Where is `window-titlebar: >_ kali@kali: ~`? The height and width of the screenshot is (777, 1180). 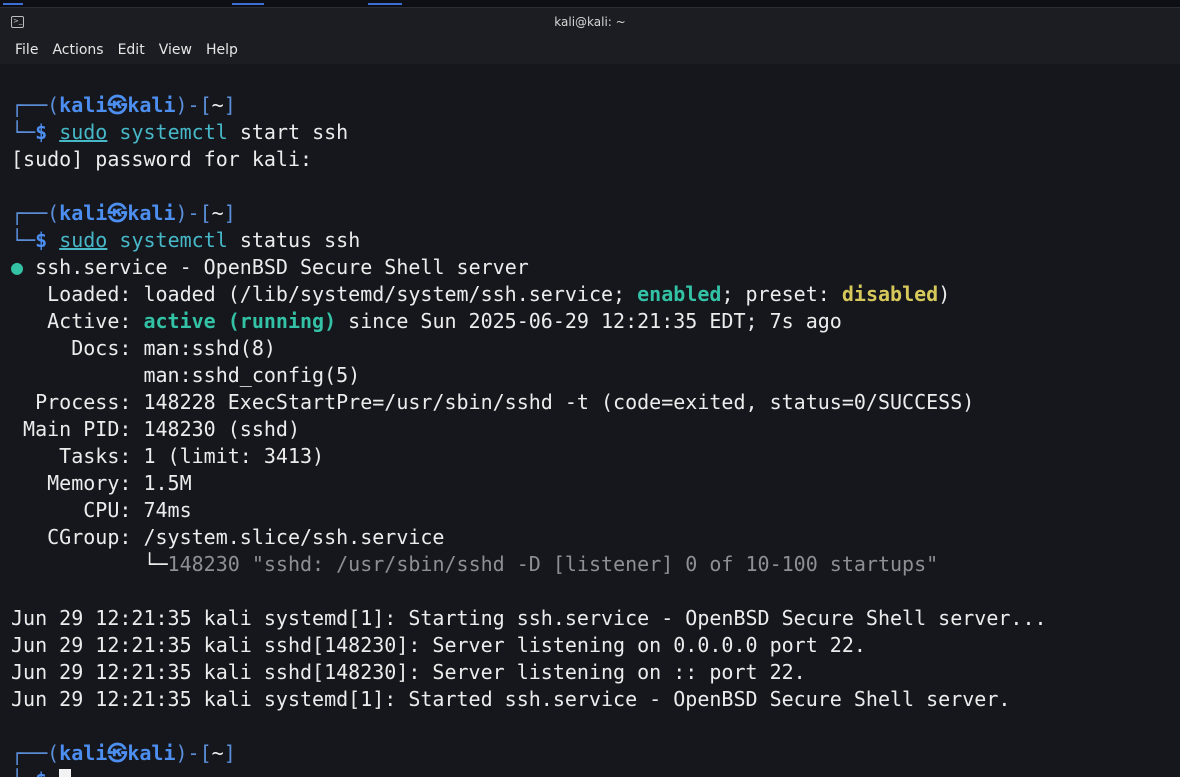 window-titlebar: >_ kali@kali: ~ is located at coordinates (590, 22).